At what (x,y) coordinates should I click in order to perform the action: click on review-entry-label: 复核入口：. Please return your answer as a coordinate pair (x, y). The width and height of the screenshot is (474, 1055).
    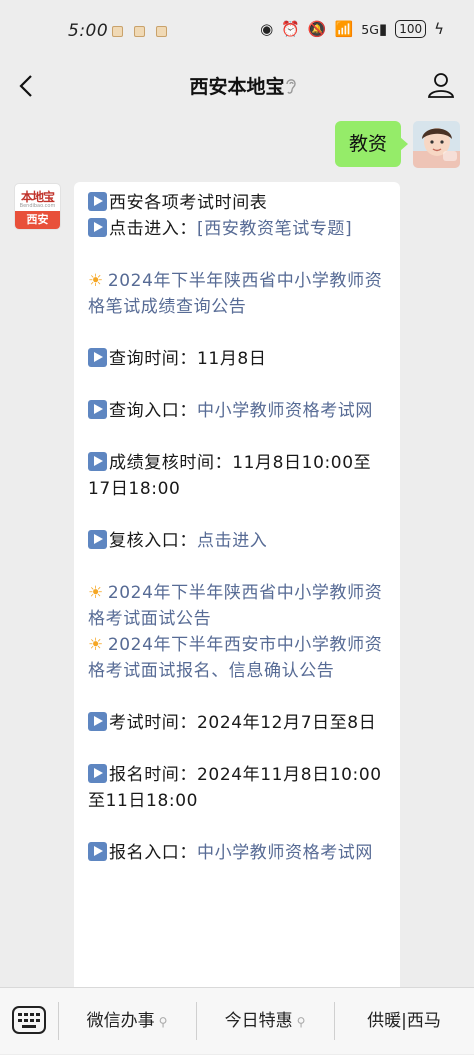
    Looking at the image, I should click on (153, 541).